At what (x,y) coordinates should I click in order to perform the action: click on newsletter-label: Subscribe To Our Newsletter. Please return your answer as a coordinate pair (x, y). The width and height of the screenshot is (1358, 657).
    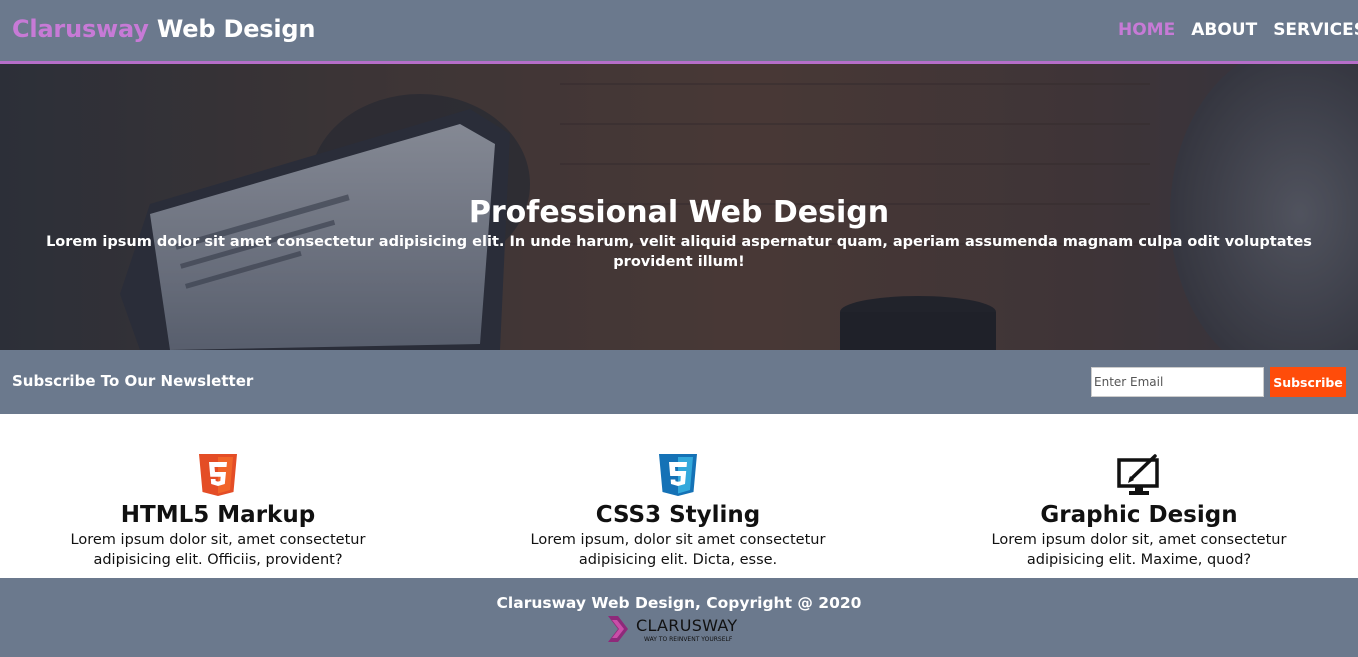
    Looking at the image, I should click on (133, 381).